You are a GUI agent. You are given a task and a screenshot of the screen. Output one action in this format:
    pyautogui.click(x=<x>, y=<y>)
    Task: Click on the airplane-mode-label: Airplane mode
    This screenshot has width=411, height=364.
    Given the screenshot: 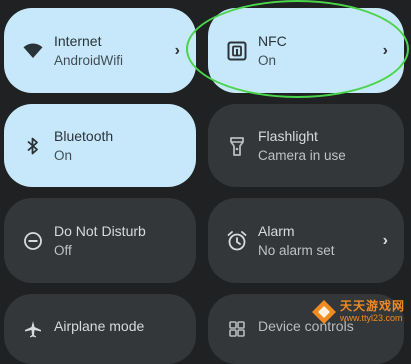 What is the action you would take?
    pyautogui.click(x=99, y=326)
    